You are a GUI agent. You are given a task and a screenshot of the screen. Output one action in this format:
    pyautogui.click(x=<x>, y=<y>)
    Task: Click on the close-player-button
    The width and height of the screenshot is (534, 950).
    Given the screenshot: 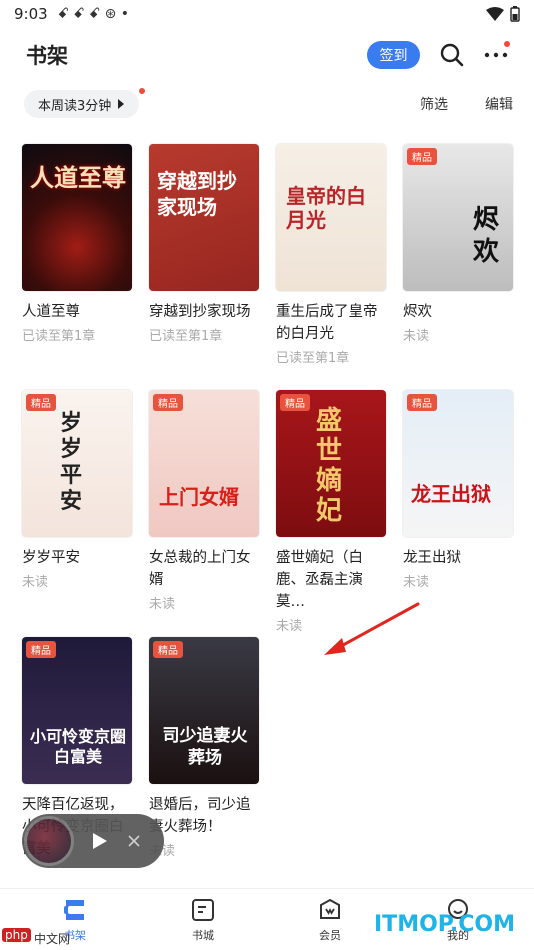 What is the action you would take?
    pyautogui.click(x=134, y=841)
    